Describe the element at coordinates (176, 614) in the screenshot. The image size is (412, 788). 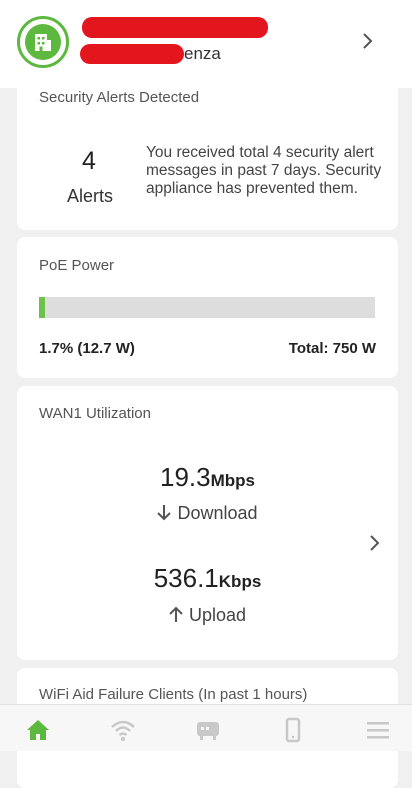
I see `arrow-up-icon` at that location.